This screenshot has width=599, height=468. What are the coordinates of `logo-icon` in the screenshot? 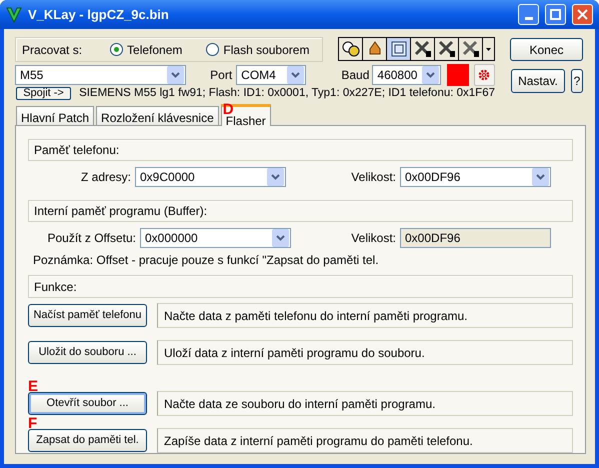 It's located at (14, 15).